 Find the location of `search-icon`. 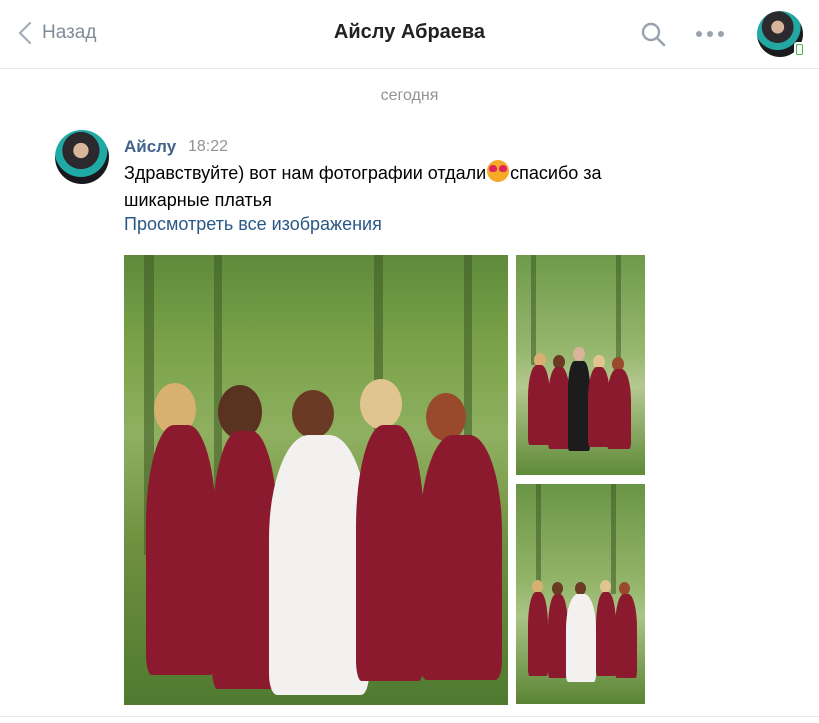

search-icon is located at coordinates (653, 34).